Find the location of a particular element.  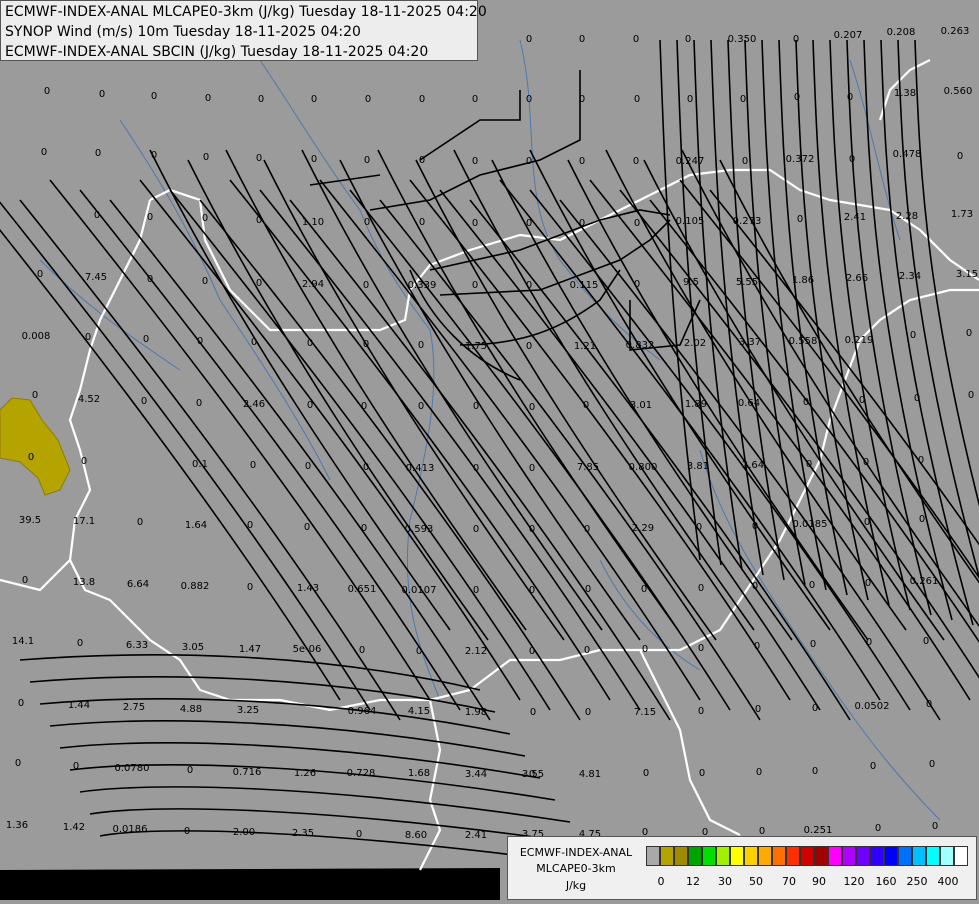

map-value-label: 3.81 is located at coordinates (698, 466).